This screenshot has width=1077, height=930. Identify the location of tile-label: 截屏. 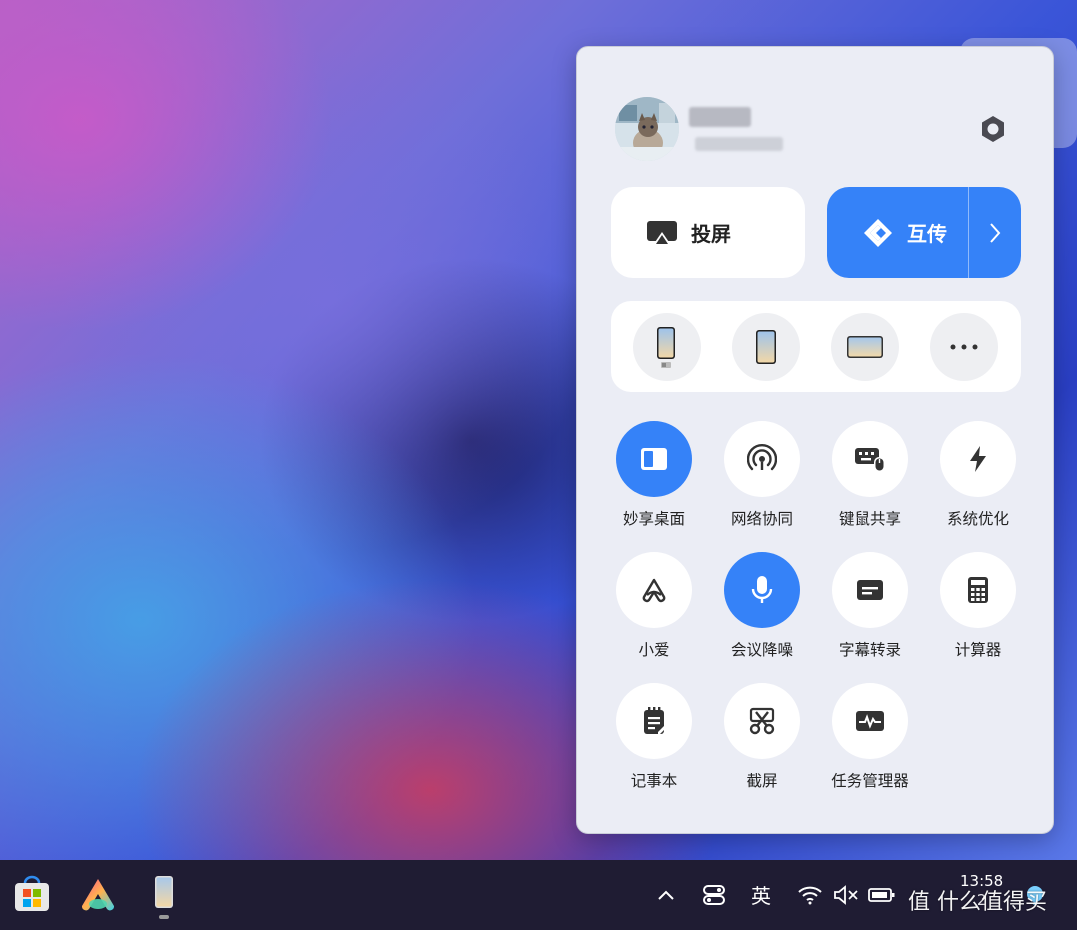
(762, 781).